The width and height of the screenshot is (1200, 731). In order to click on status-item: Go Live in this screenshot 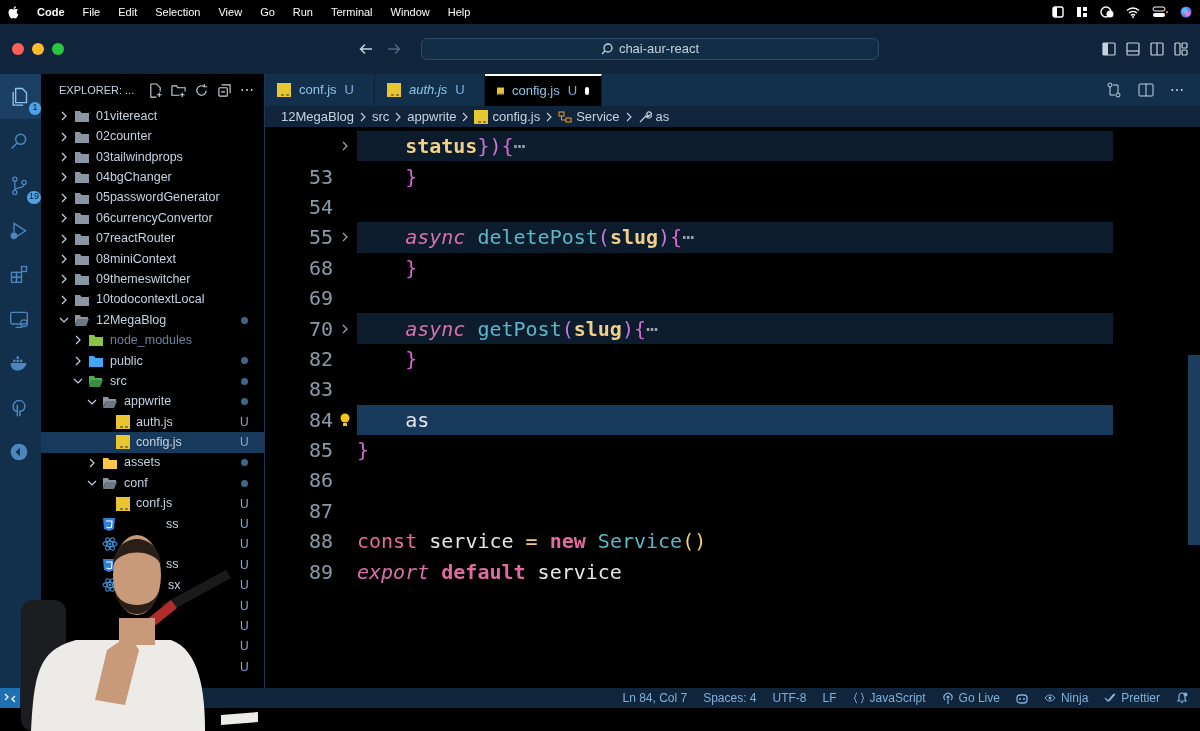, I will do `click(970, 698)`.